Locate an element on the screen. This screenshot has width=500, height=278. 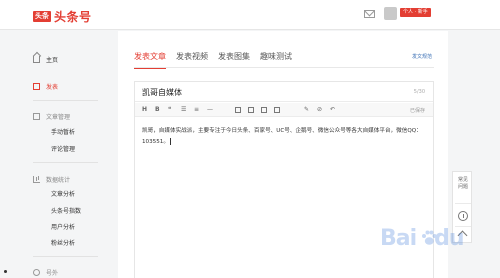
sidebar-item-label: 主页 is located at coordinates (52, 60).